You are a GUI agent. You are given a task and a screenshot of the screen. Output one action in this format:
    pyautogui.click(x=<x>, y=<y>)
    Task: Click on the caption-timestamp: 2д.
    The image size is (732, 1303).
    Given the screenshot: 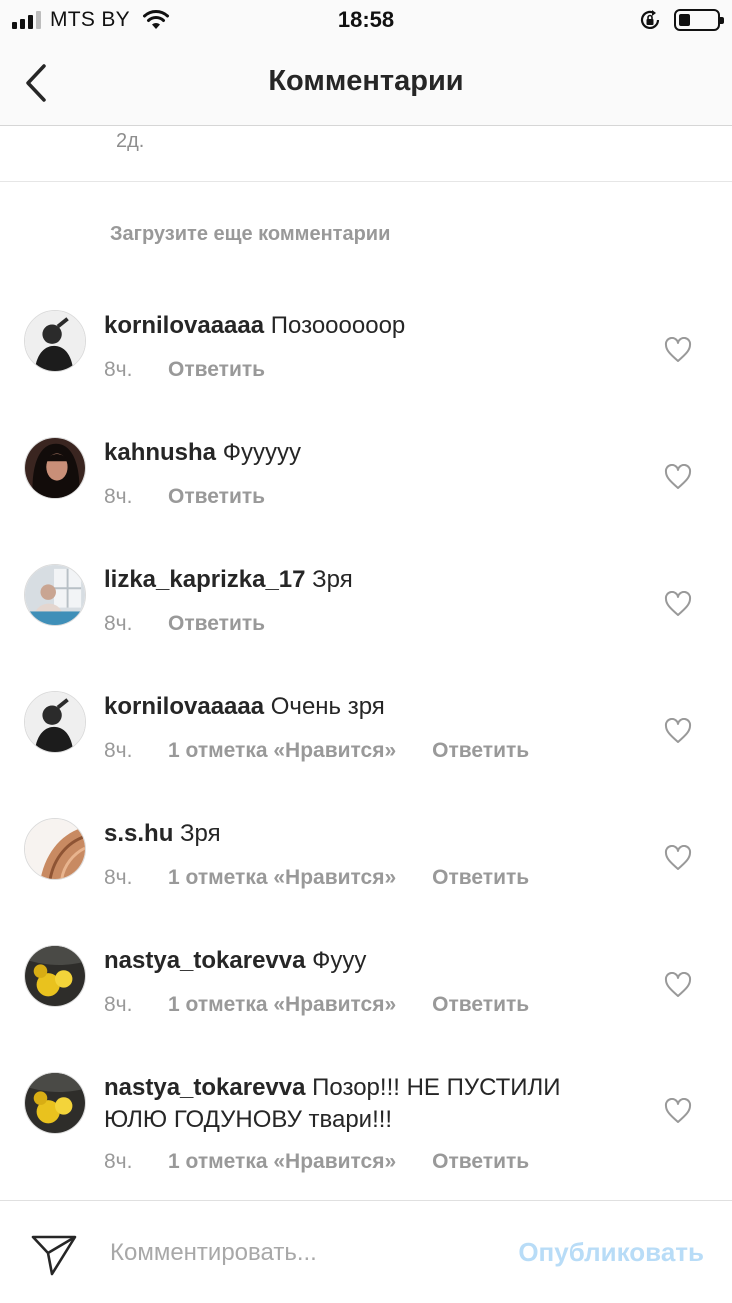 What is the action you would take?
    pyautogui.click(x=130, y=141)
    